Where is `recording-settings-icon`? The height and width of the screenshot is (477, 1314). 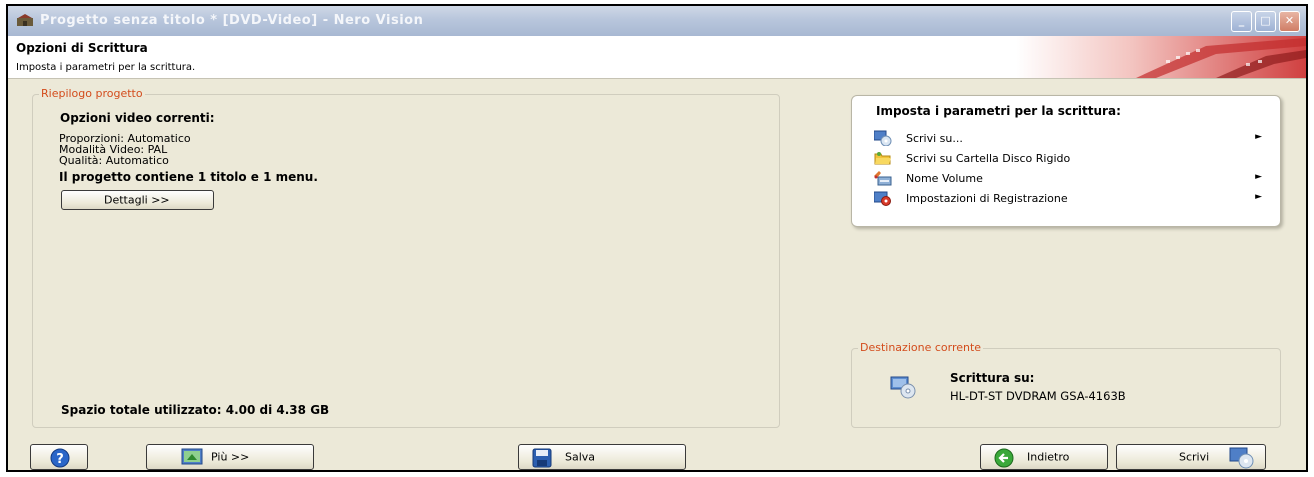
recording-settings-icon is located at coordinates (882, 198).